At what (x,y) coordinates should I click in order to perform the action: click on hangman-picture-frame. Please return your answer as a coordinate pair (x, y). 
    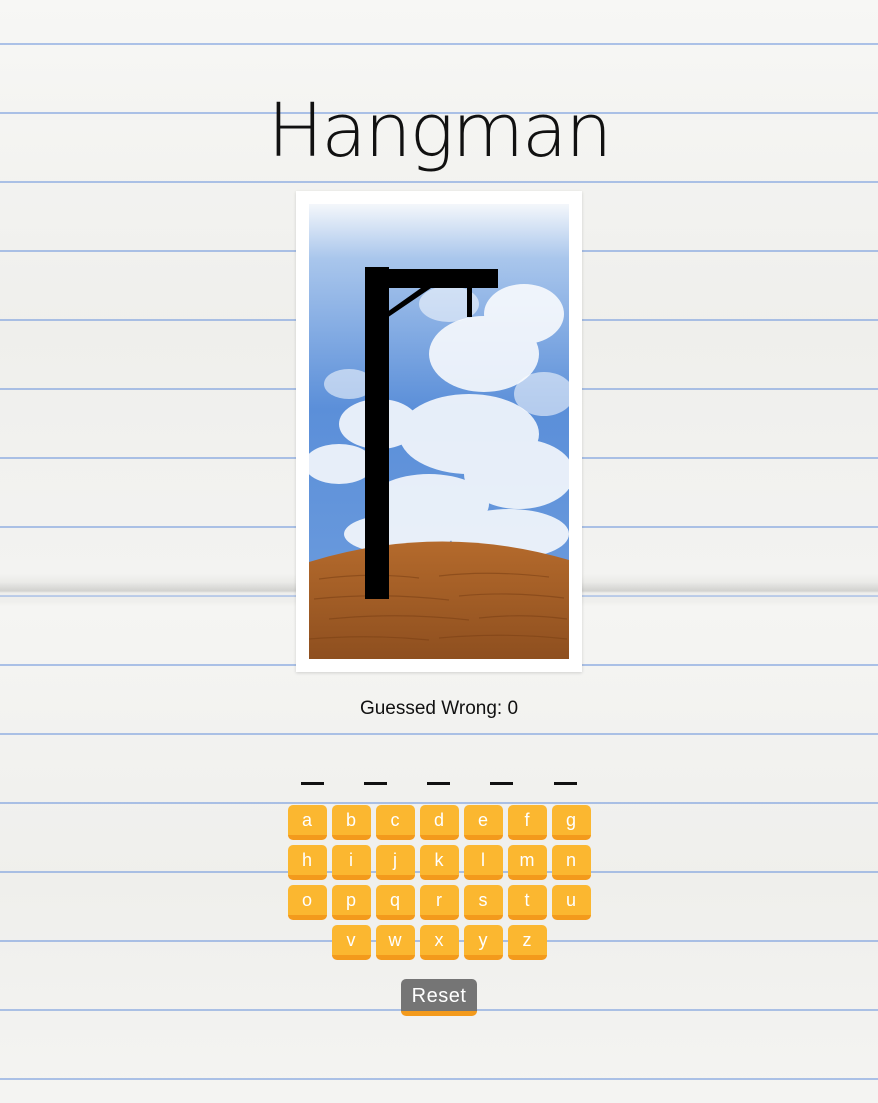
    Looking at the image, I should click on (439, 431).